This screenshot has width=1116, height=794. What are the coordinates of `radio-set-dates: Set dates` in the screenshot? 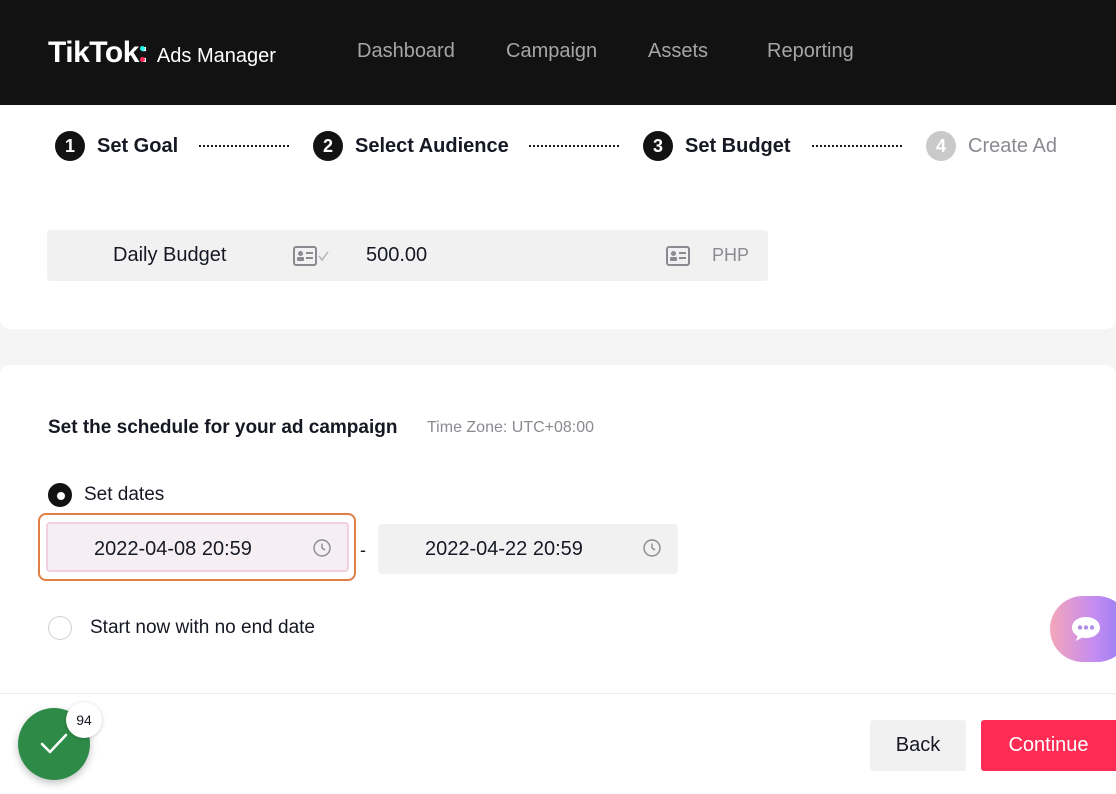 It's located at (106, 495).